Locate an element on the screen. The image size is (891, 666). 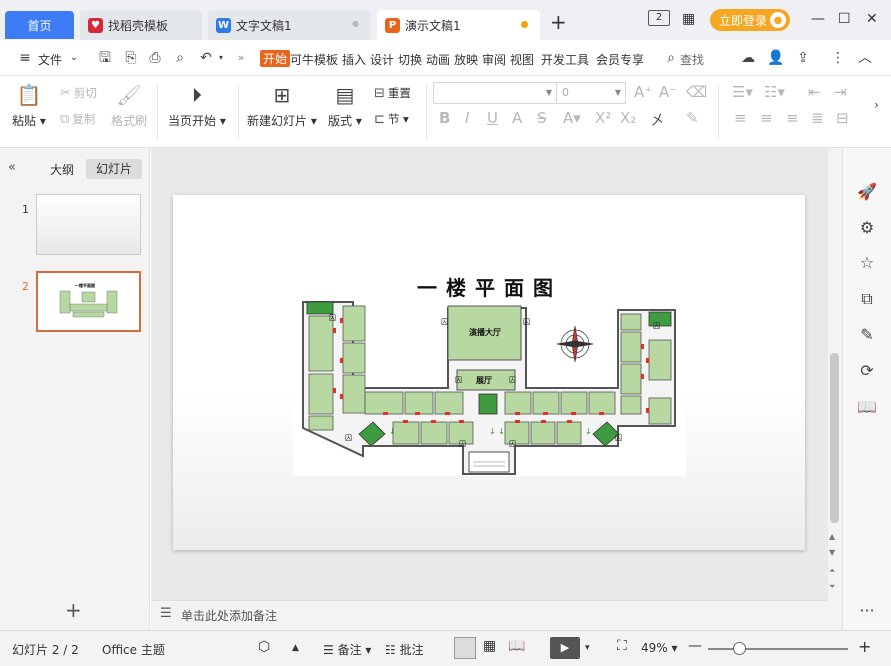
print-icon: ⎙ is located at coordinates (155, 58).